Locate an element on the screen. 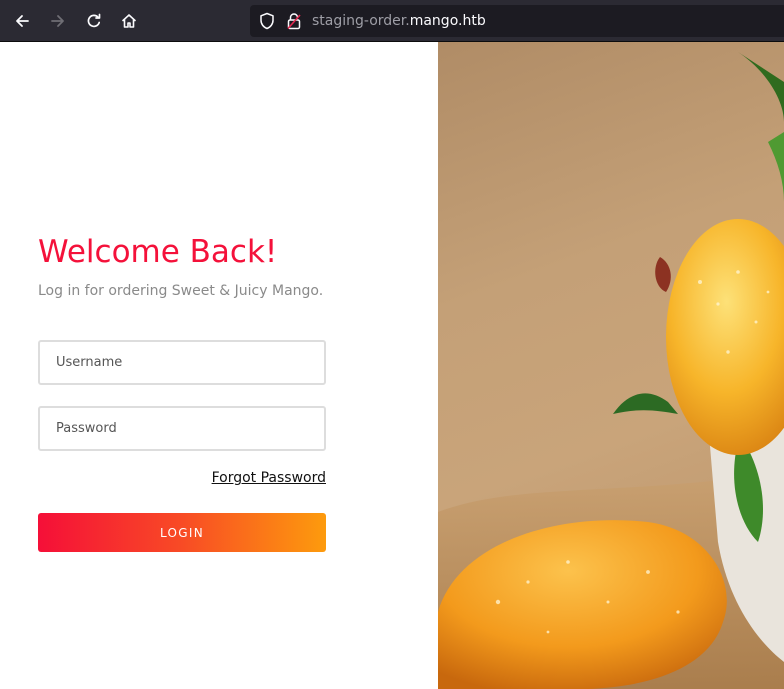  back-button is located at coordinates (22, 21).